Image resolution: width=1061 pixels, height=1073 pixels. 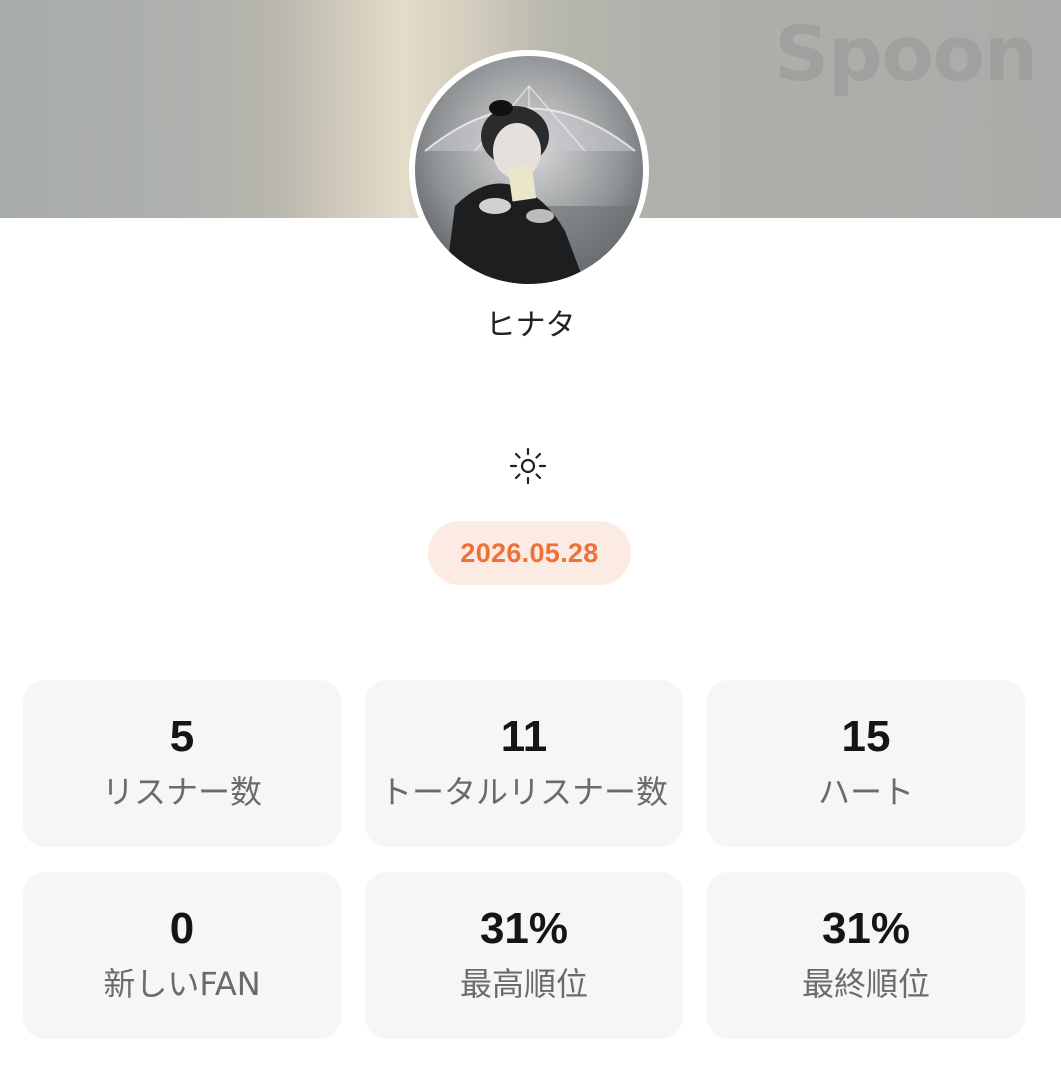 I want to click on avatar, so click(x=529, y=170).